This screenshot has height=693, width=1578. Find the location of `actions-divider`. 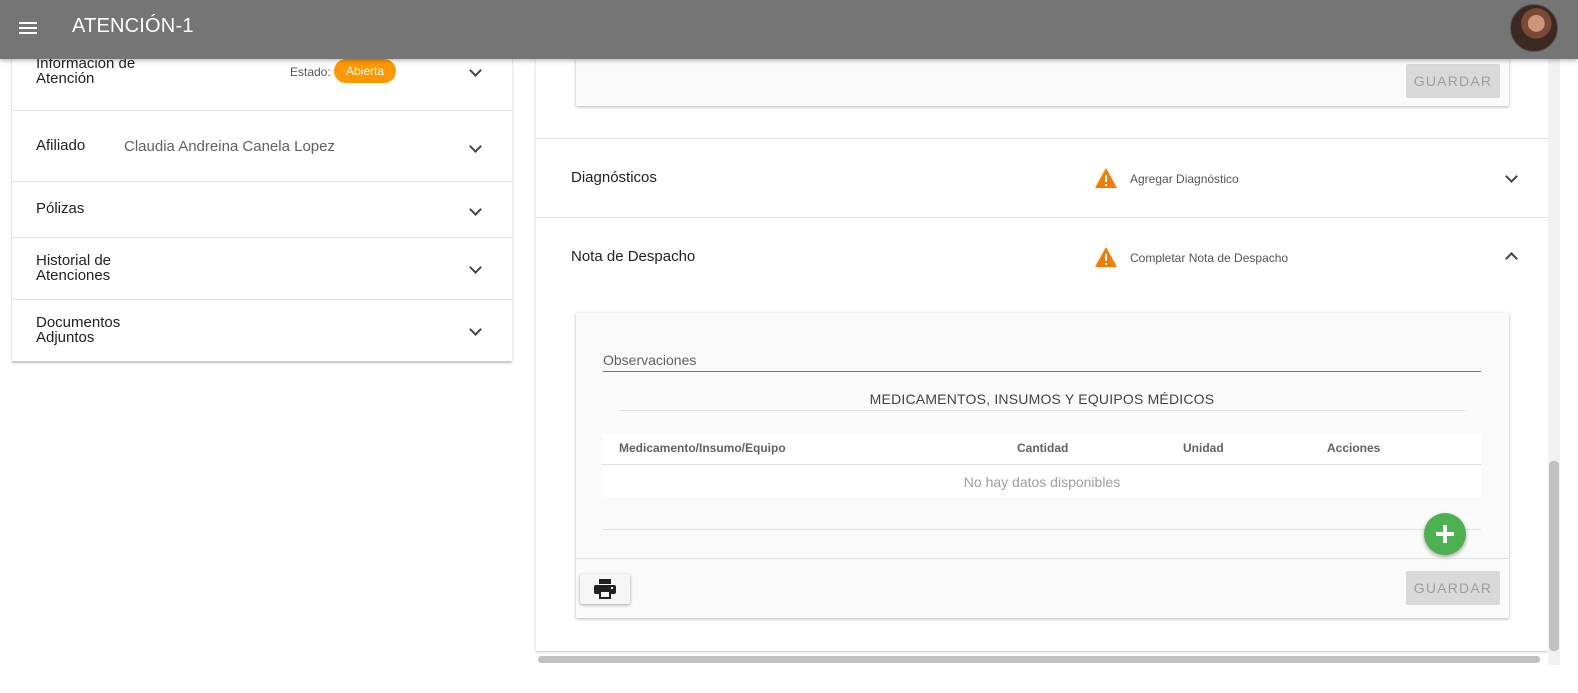

actions-divider is located at coordinates (1042, 558).